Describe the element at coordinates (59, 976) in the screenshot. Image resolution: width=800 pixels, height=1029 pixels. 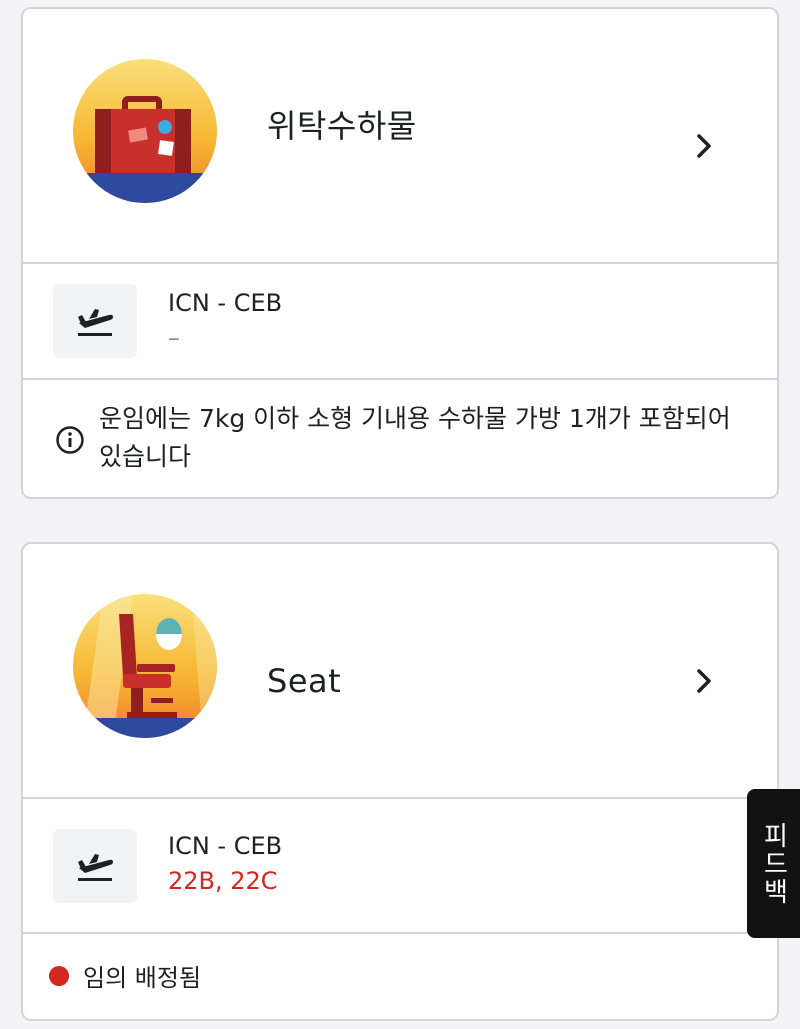
I see `status-dot` at that location.